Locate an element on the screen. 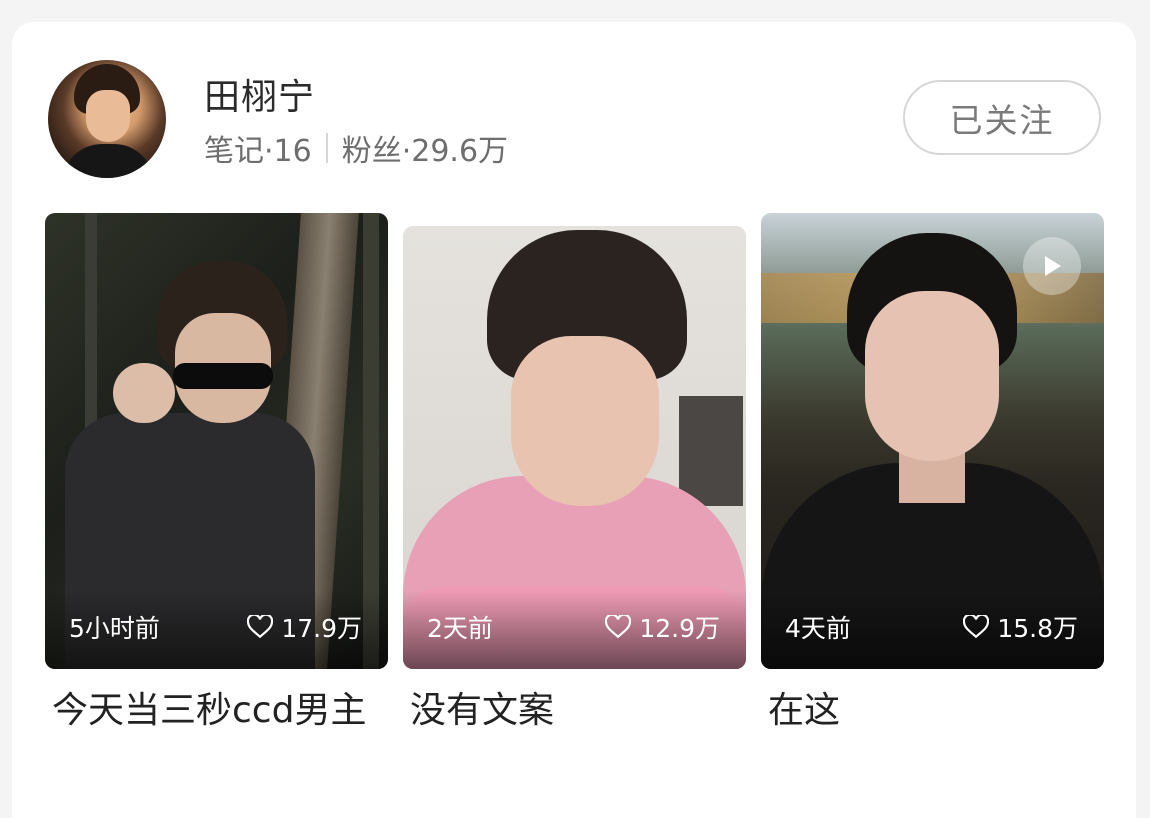 The width and height of the screenshot is (1150, 818). stats-divider is located at coordinates (326, 148).